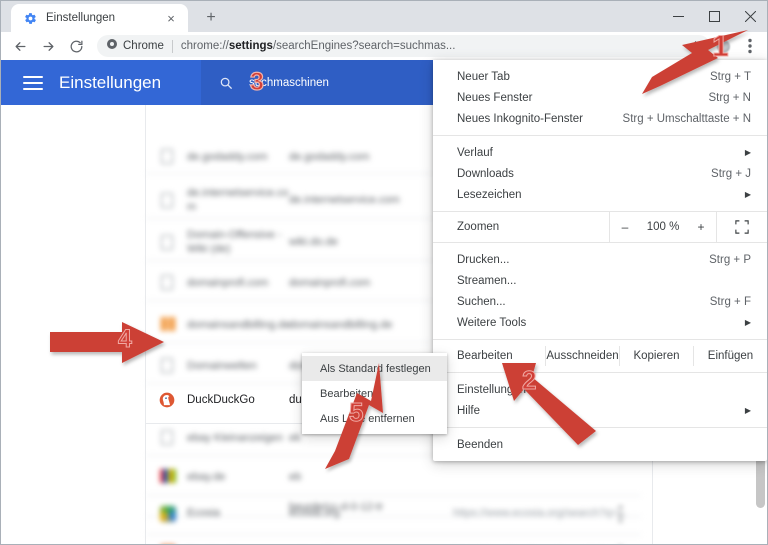 The width and height of the screenshot is (768, 545). Describe the element at coordinates (211, 18) in the screenshot. I see `new-tab-button: +` at that location.